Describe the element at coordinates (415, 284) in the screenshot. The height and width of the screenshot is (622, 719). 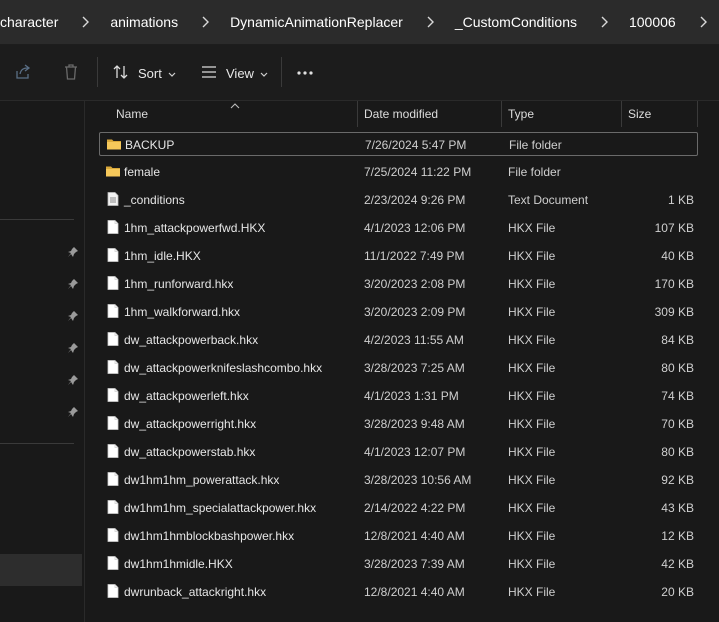
I see `file-date-modified: 3/20/2023 2:08 PM` at that location.